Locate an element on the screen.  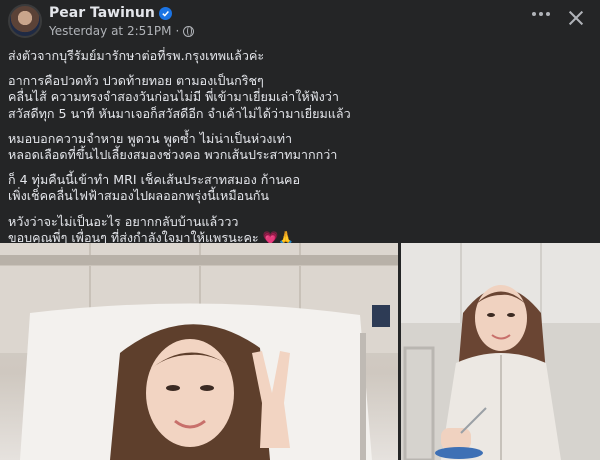
post-timestamp: Yesterday at 2:51PM is located at coordinates (110, 31).